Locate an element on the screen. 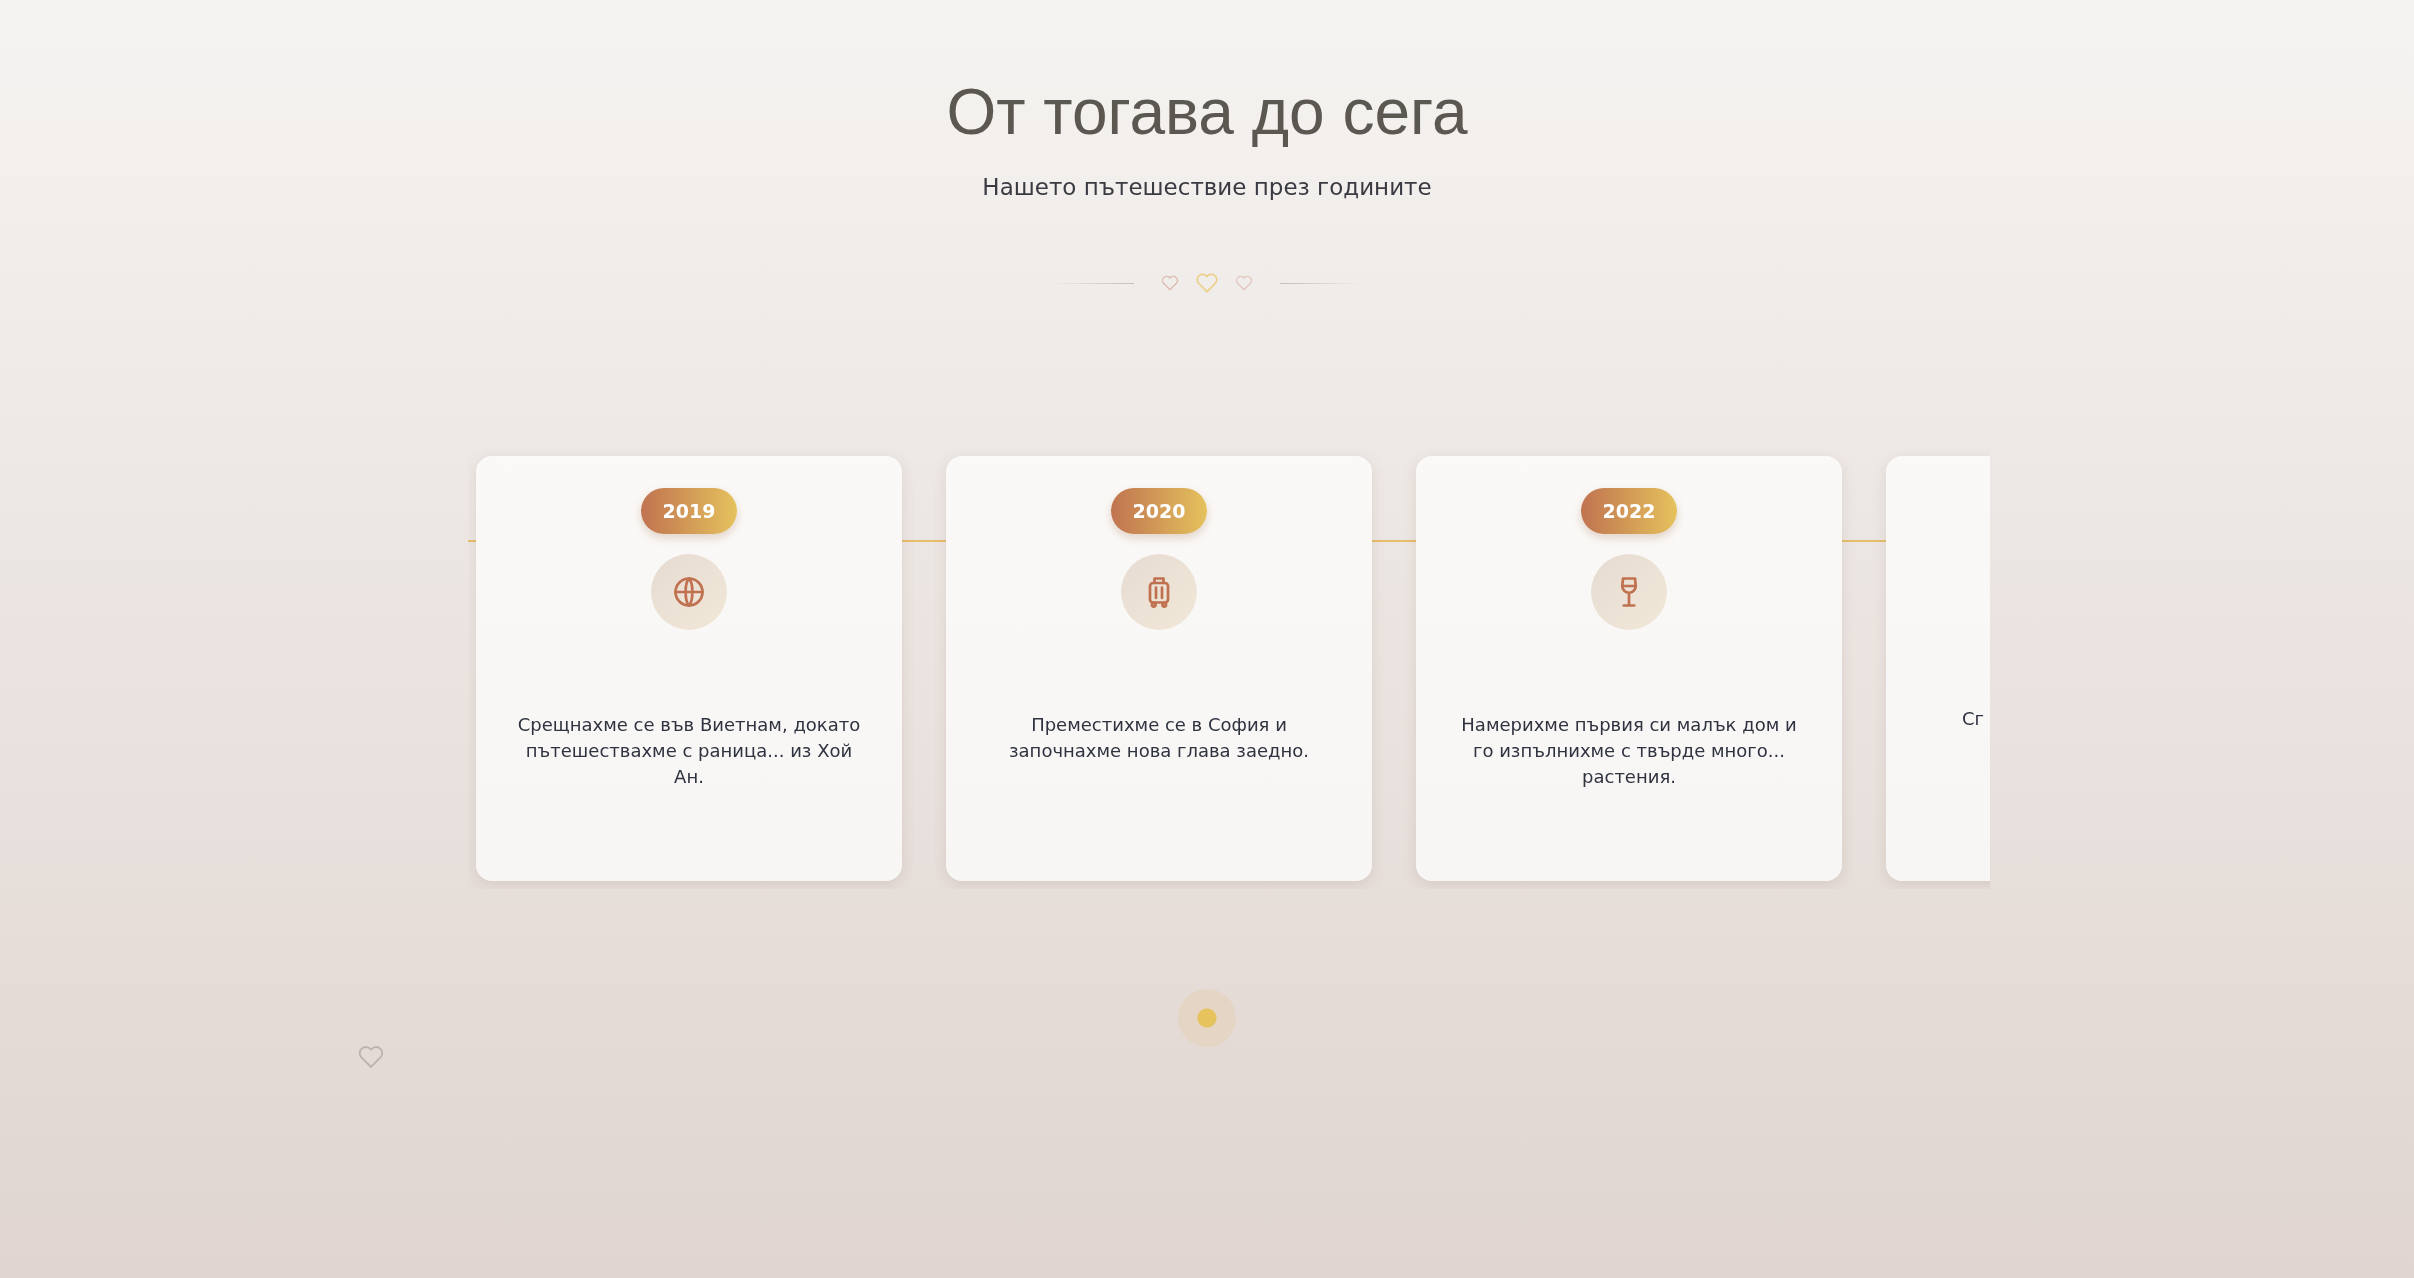 The height and width of the screenshot is (1278, 2414). globe-icon is located at coordinates (689, 592).